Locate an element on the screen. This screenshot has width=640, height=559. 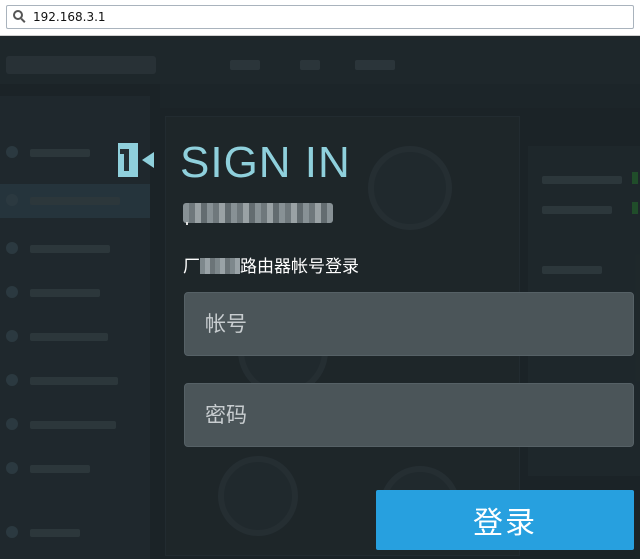
browser-address-bar: 192.168.3.1 is located at coordinates (320, 18).